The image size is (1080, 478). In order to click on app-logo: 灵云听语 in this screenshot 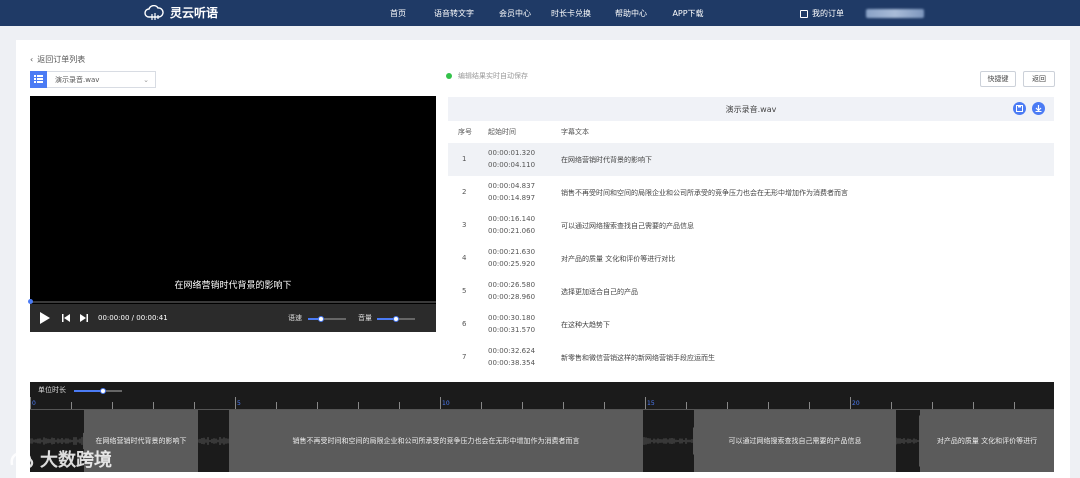, I will do `click(181, 12)`.